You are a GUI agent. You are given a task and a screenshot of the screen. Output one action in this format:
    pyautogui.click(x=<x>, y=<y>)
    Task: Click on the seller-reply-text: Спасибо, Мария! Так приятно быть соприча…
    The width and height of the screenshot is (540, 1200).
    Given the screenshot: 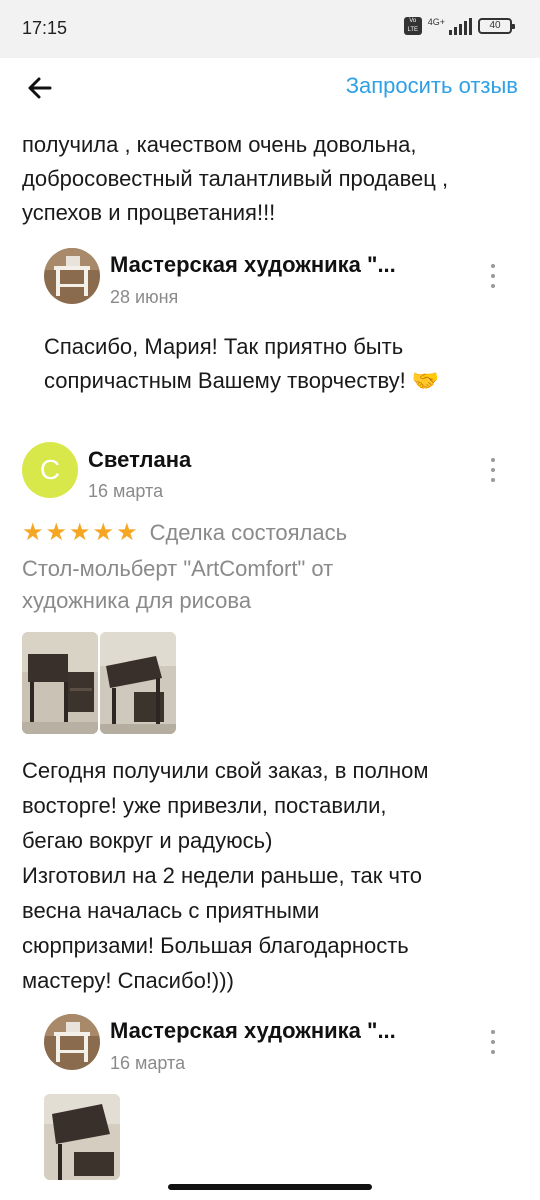 What is the action you would take?
    pyautogui.click(x=241, y=364)
    